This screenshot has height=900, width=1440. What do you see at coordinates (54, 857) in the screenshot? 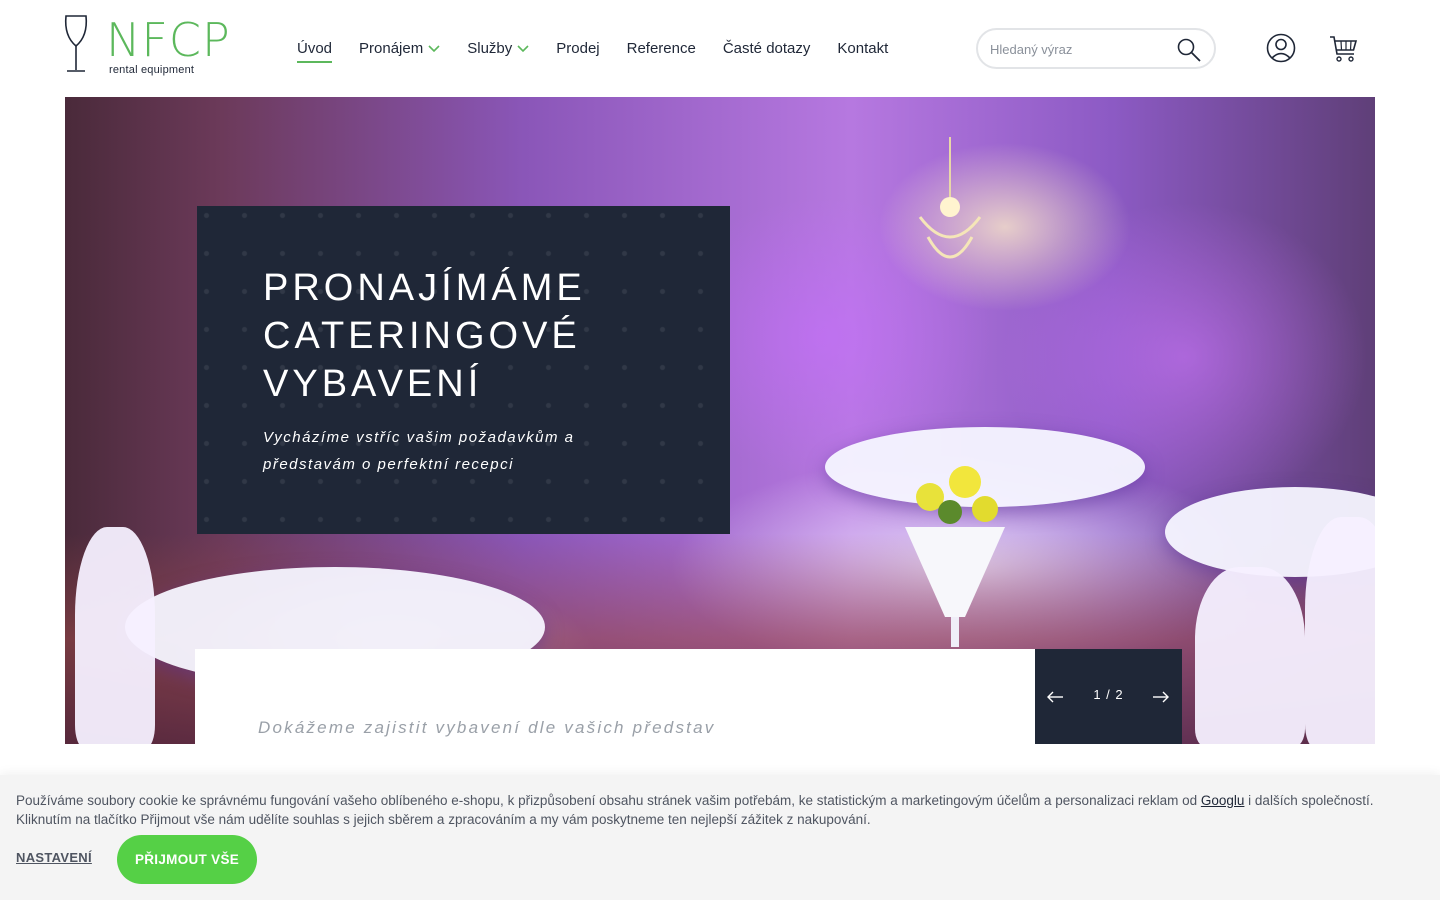
I see `cookie-settings-link: NASTAVENÍ` at bounding box center [54, 857].